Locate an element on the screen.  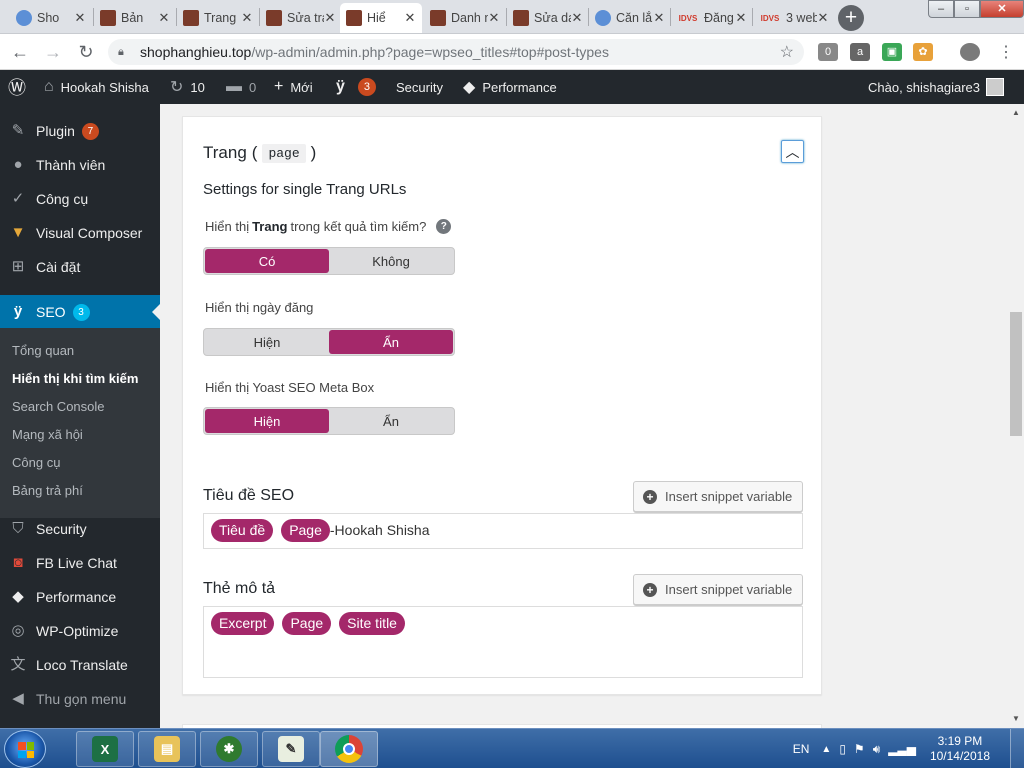
show-in-search-toggle: Có Không is located at coordinates (329, 261).